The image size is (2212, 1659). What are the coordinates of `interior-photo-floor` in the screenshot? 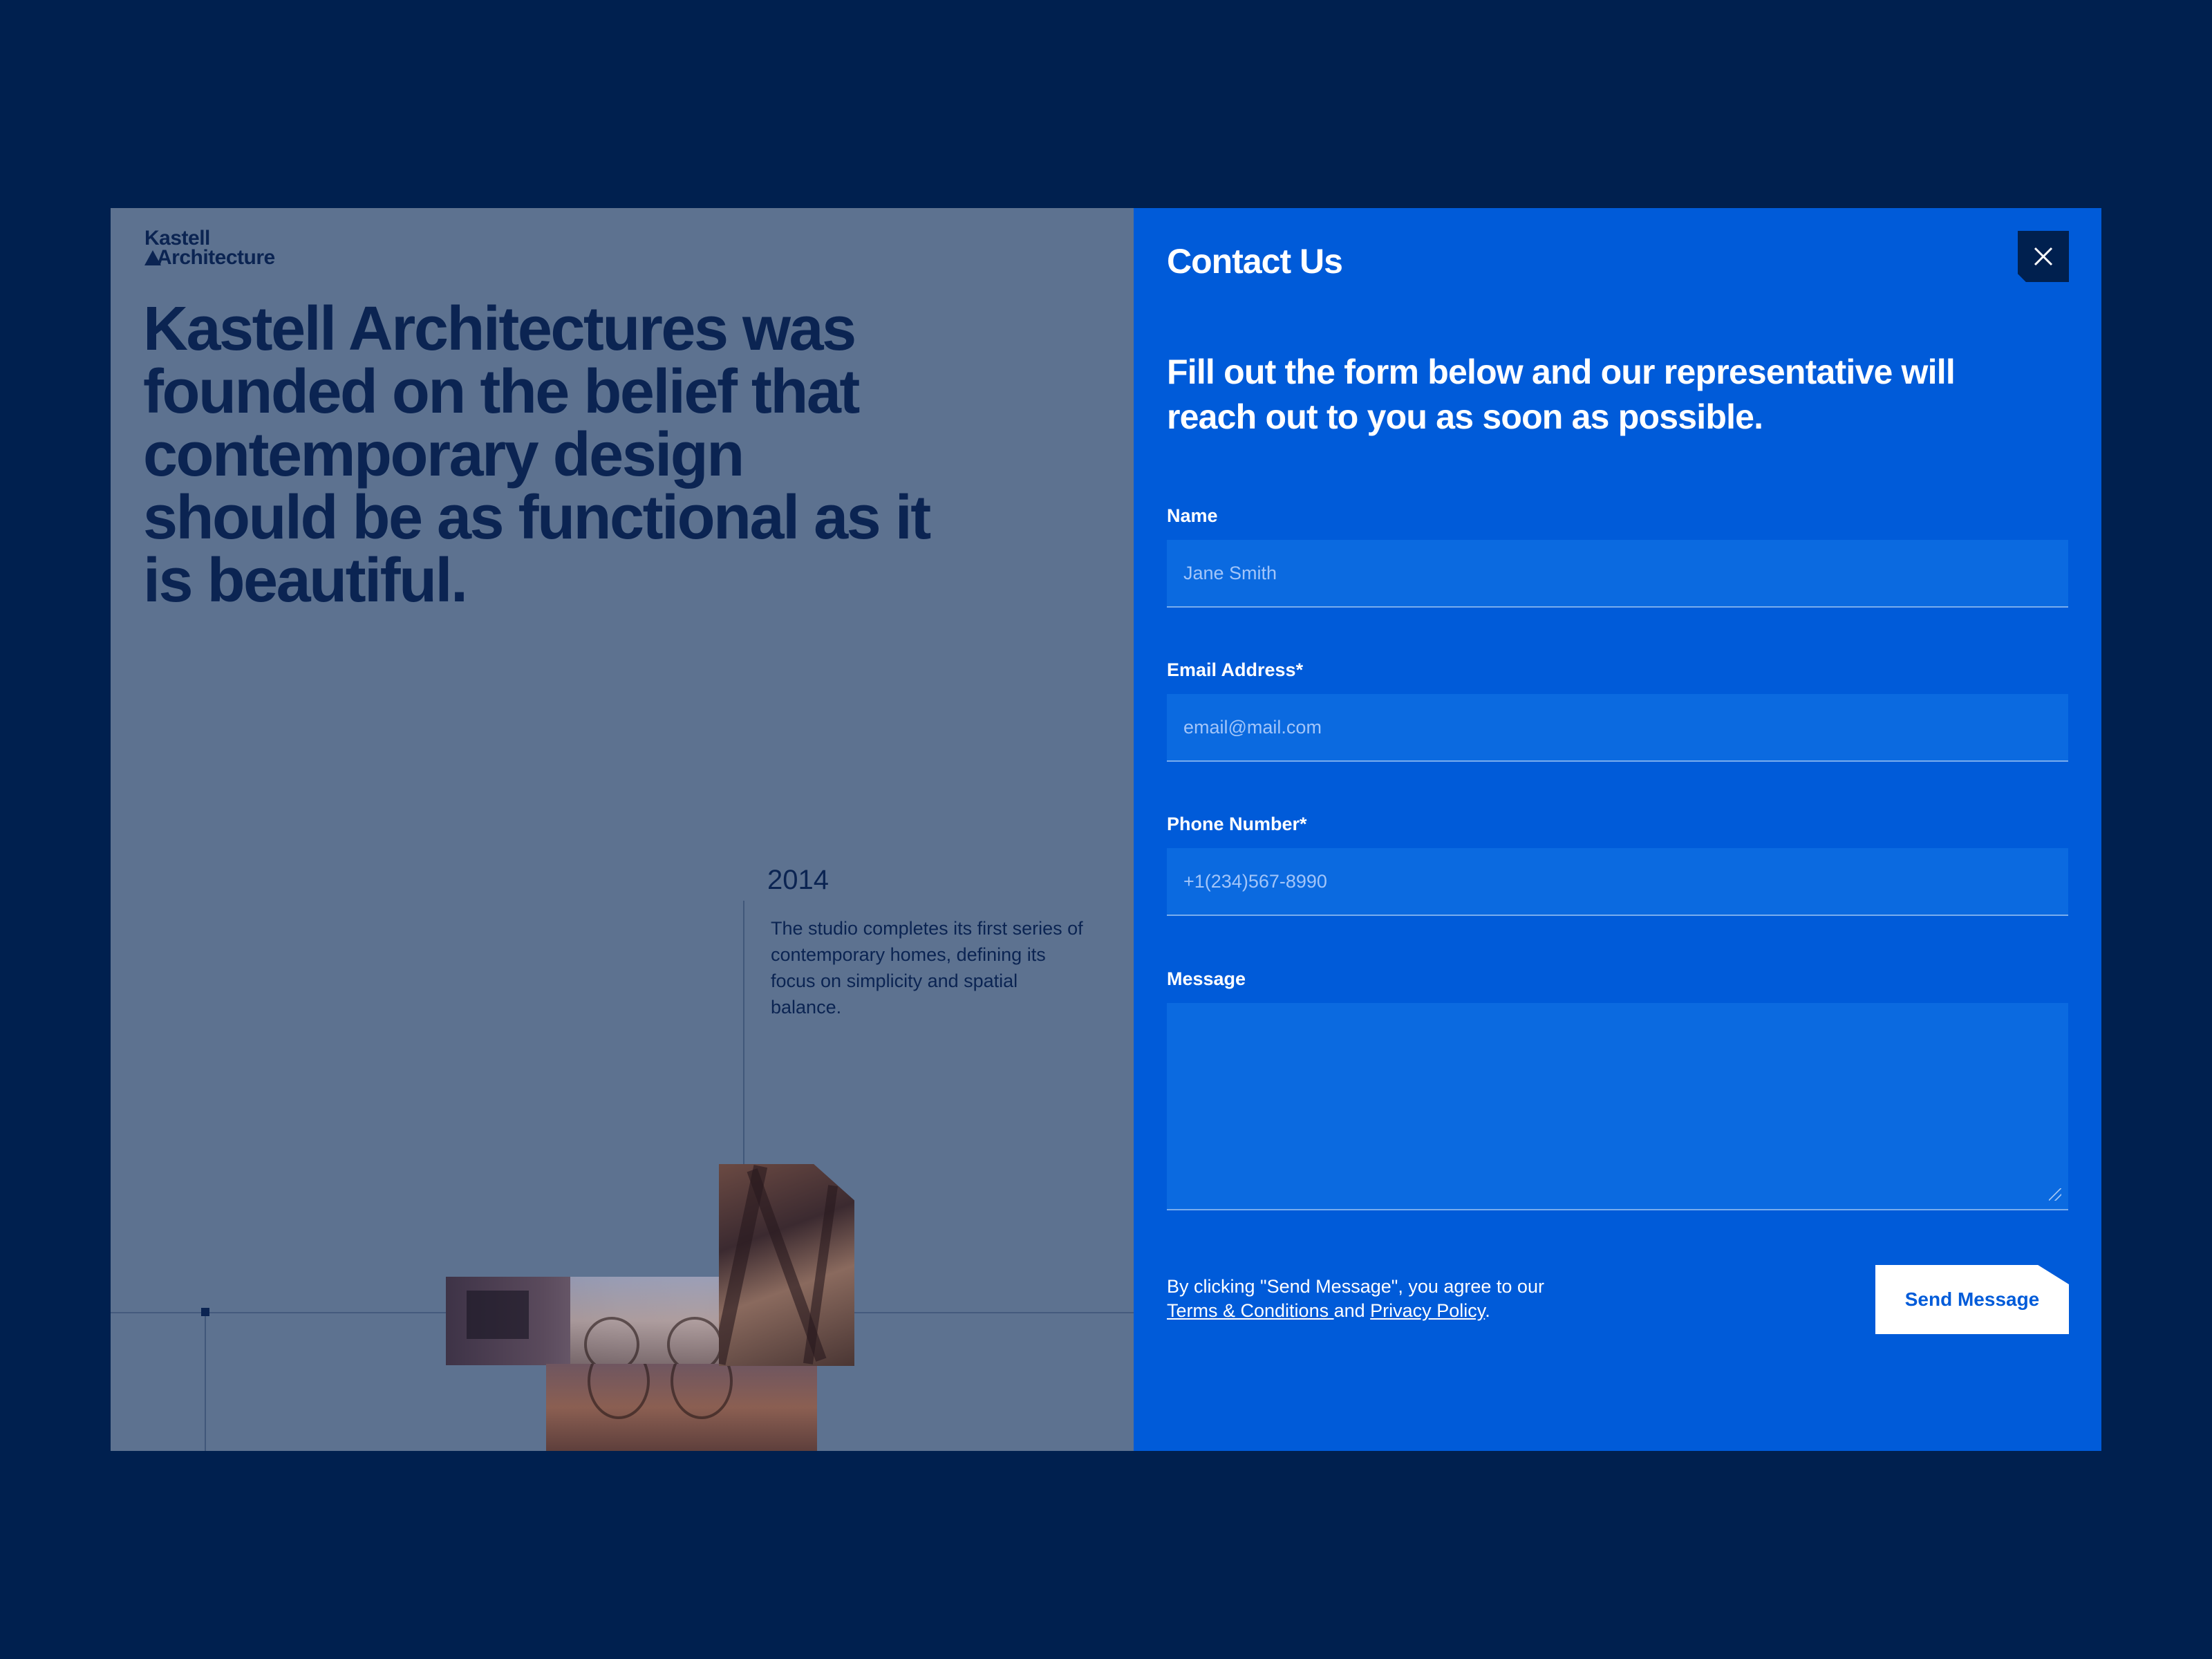 It's located at (681, 1407).